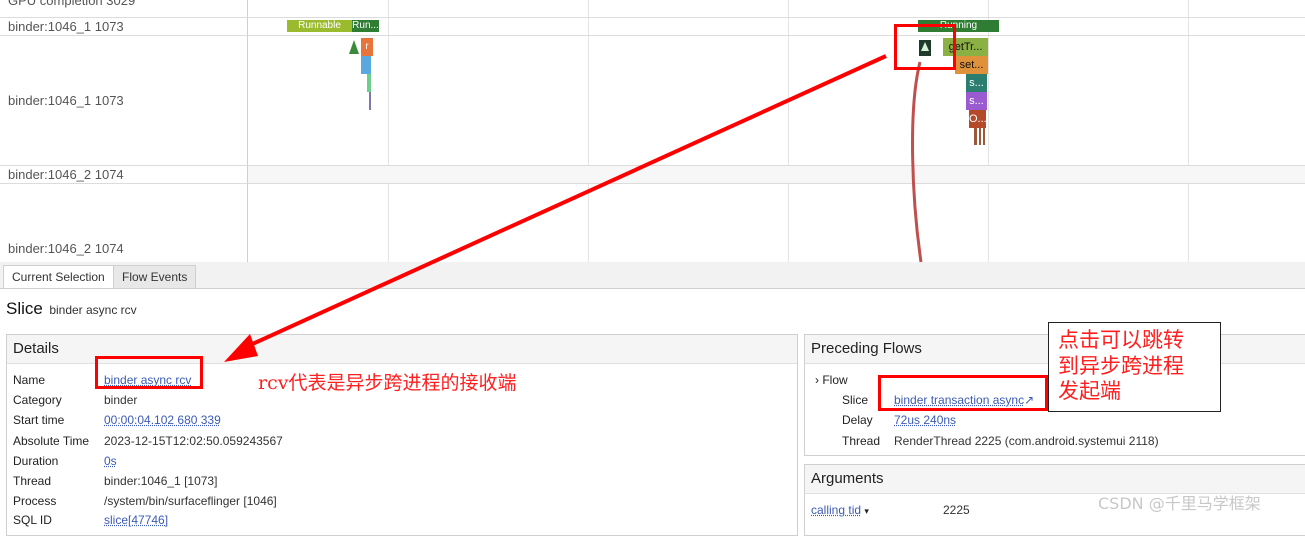  Describe the element at coordinates (1089, 391) in the screenshot. I see `annotation-note-line-3: 发起端` at that location.